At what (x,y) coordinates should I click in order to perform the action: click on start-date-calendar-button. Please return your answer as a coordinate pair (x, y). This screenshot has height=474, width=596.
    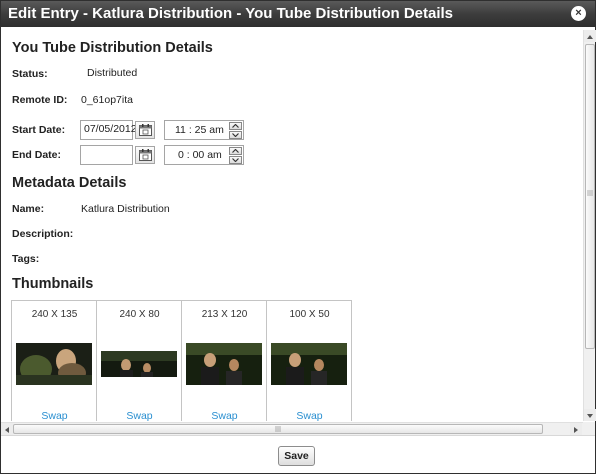
    Looking at the image, I should click on (145, 130).